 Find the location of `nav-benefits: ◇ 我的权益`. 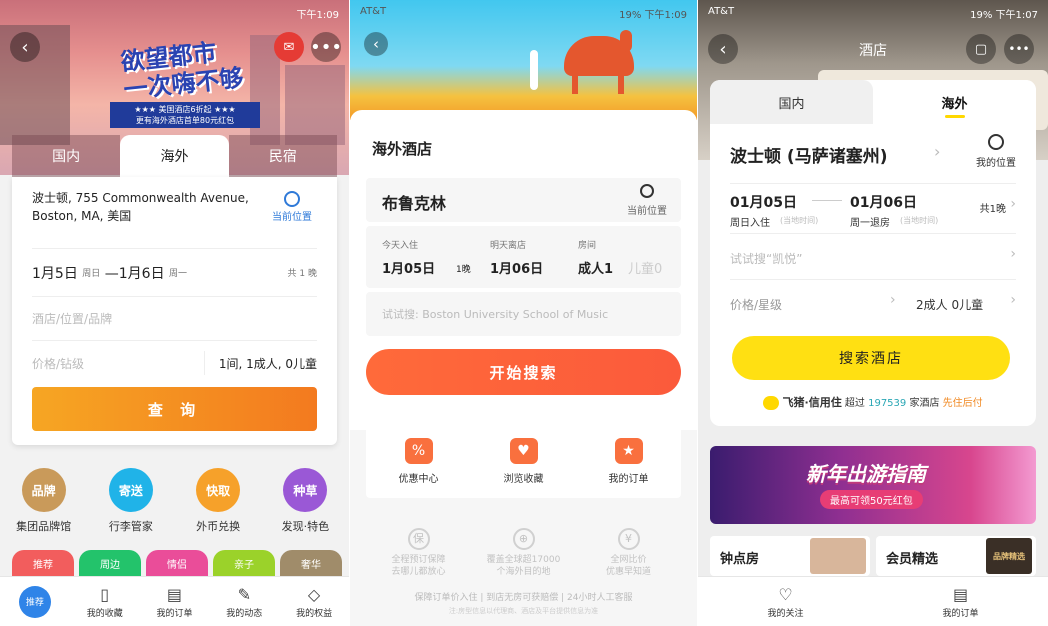

nav-benefits: ◇ 我的权益 is located at coordinates (314, 601).